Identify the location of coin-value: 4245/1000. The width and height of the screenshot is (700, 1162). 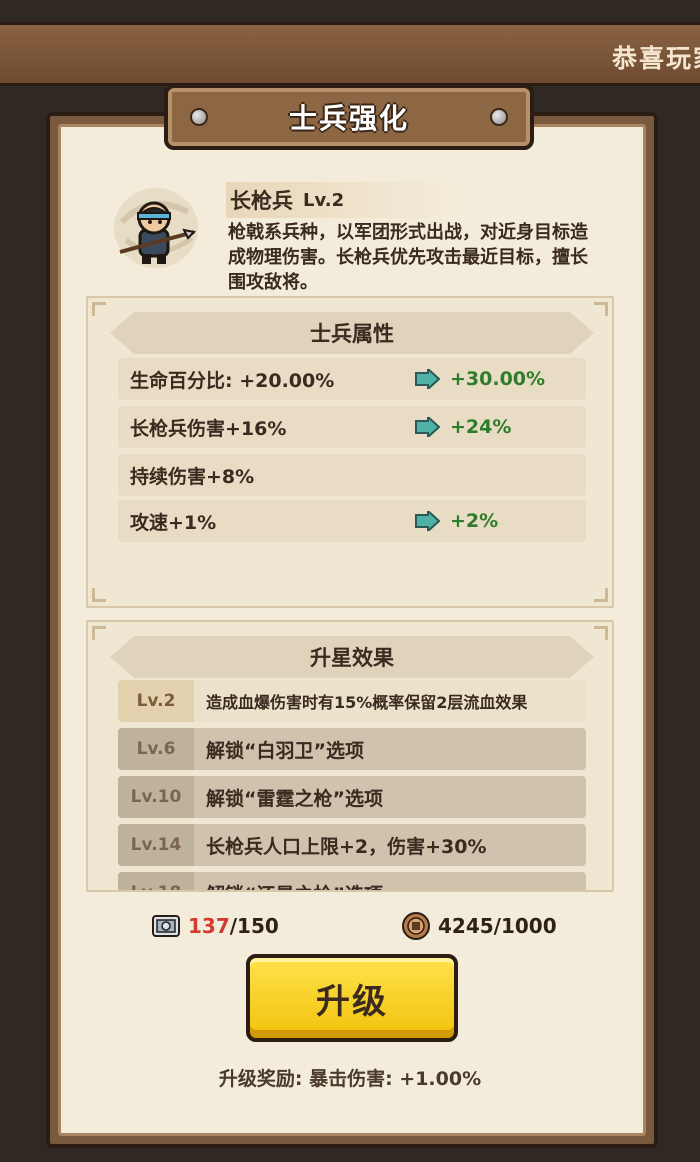
(497, 926).